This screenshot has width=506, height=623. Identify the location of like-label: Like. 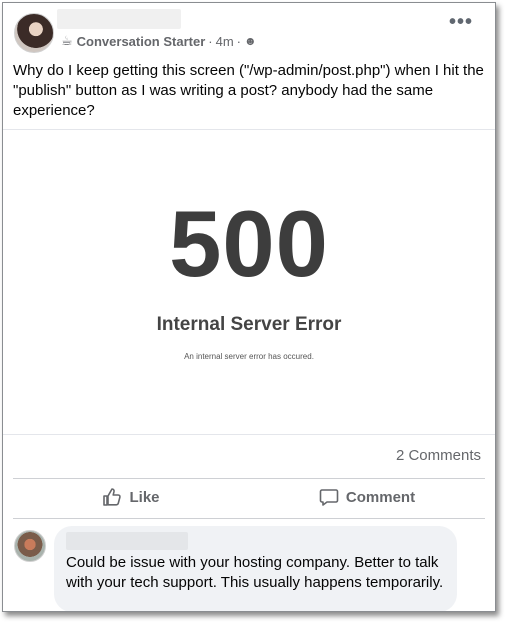
(144, 497).